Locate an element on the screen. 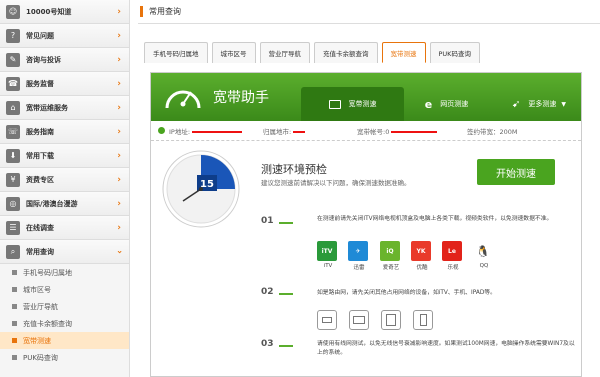 The width and height of the screenshot is (600, 377). tab-area-code: 城市区号 is located at coordinates (233, 52).